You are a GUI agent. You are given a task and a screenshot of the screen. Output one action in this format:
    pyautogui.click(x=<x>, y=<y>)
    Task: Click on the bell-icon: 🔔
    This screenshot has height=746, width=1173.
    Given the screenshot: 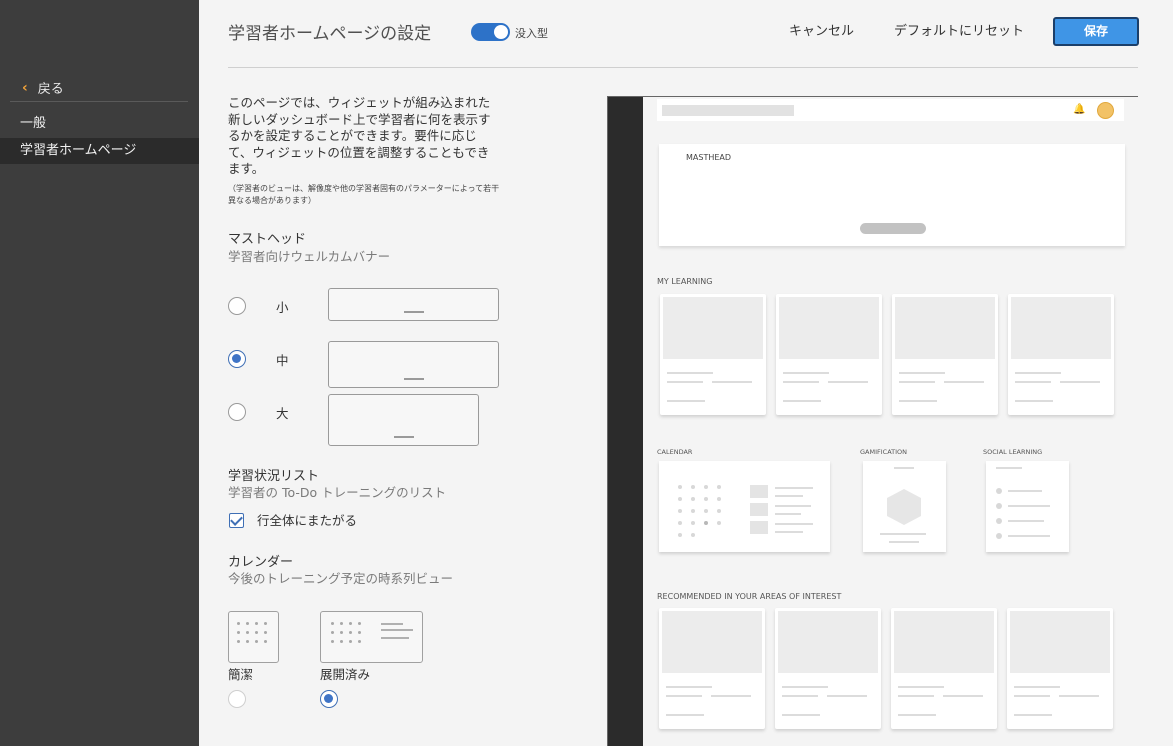 What is the action you would take?
    pyautogui.click(x=1079, y=109)
    